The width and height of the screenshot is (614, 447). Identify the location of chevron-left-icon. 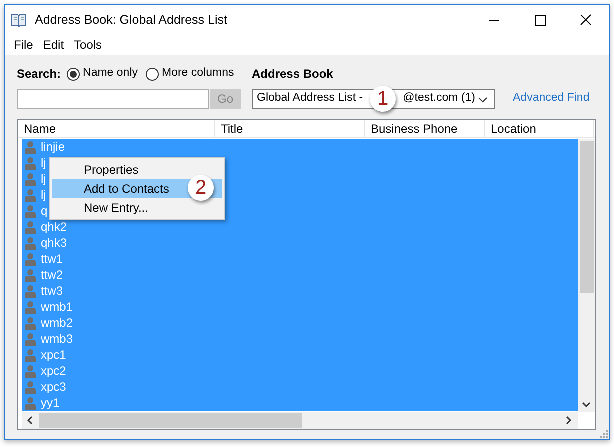
(30, 420).